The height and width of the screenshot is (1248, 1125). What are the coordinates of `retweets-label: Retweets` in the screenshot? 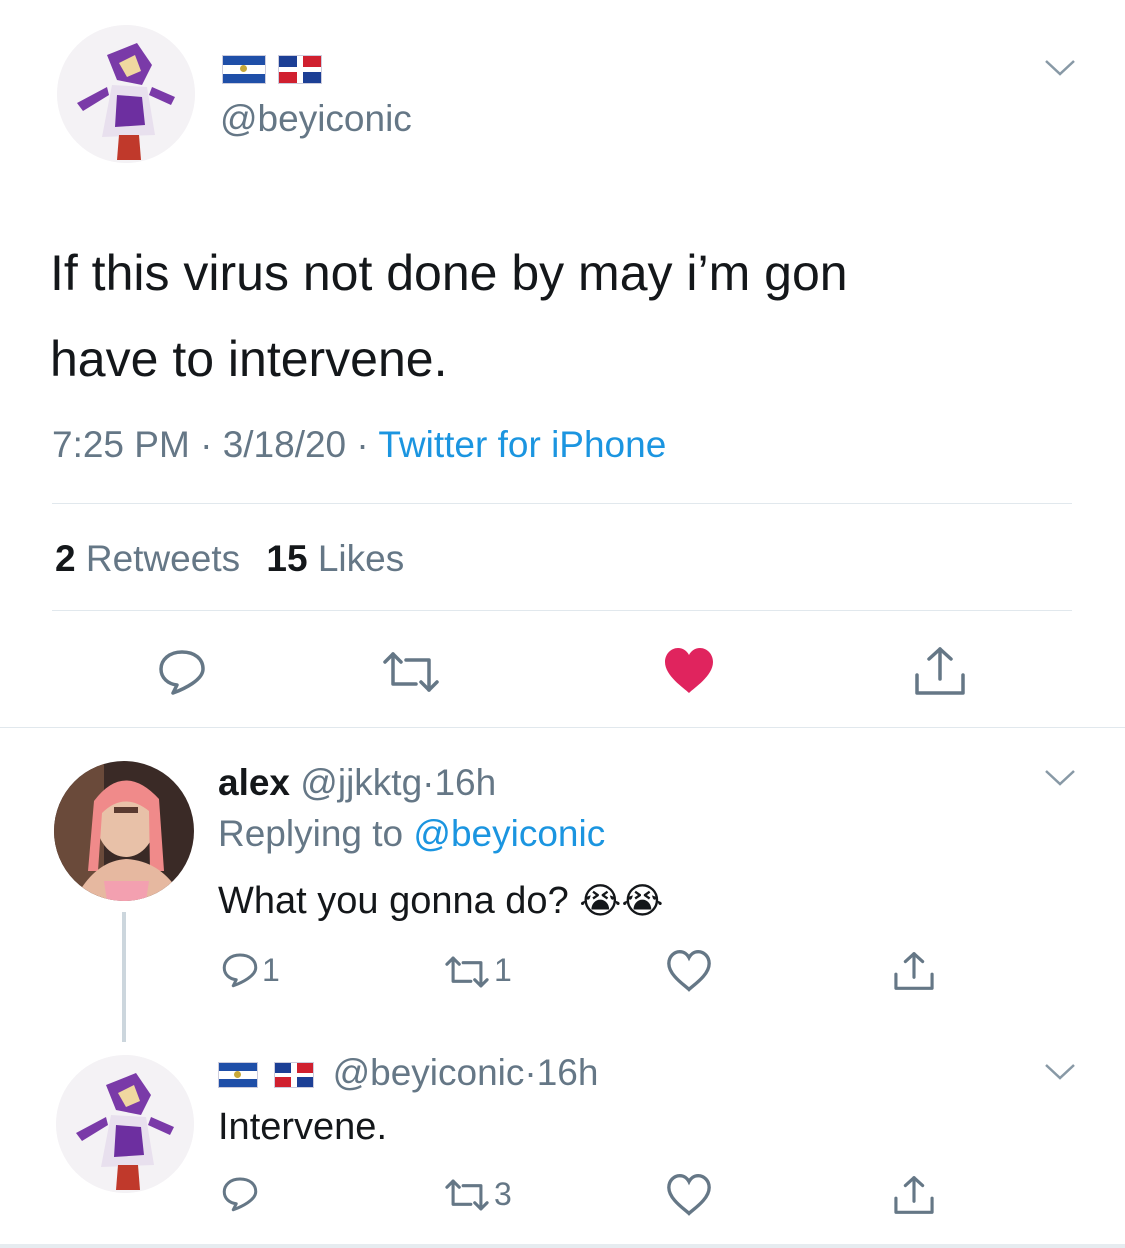 It's located at (163, 558).